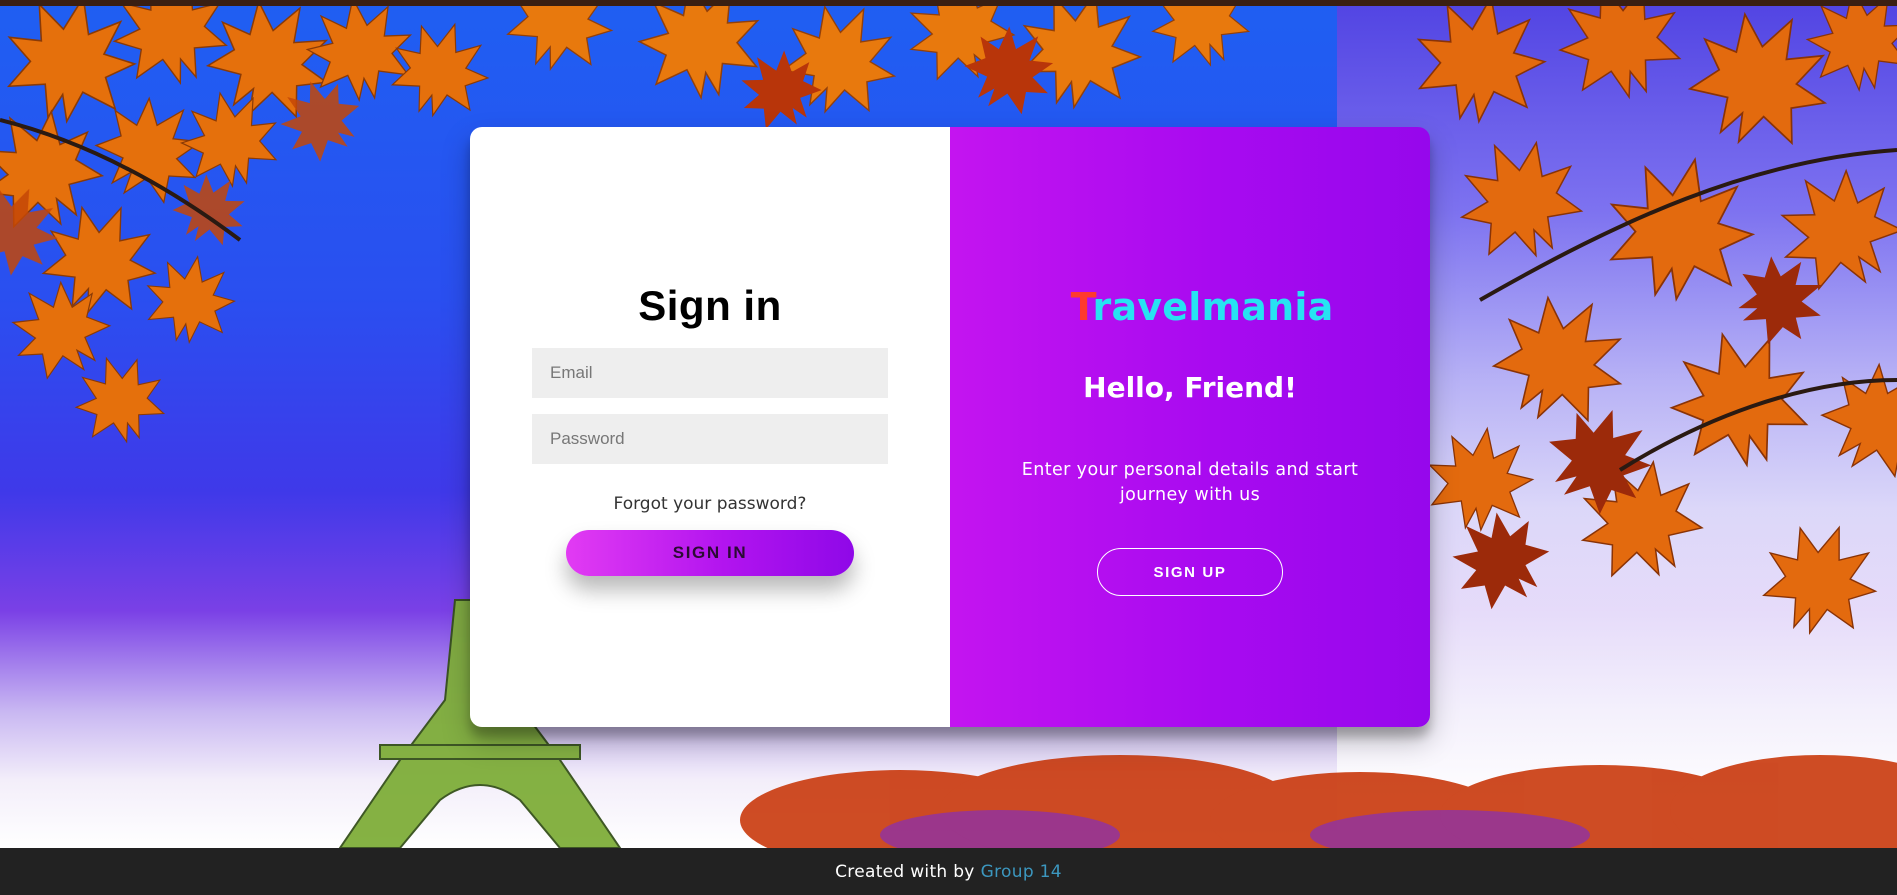  What do you see at coordinates (948, 3) in the screenshot?
I see `top-strip` at bounding box center [948, 3].